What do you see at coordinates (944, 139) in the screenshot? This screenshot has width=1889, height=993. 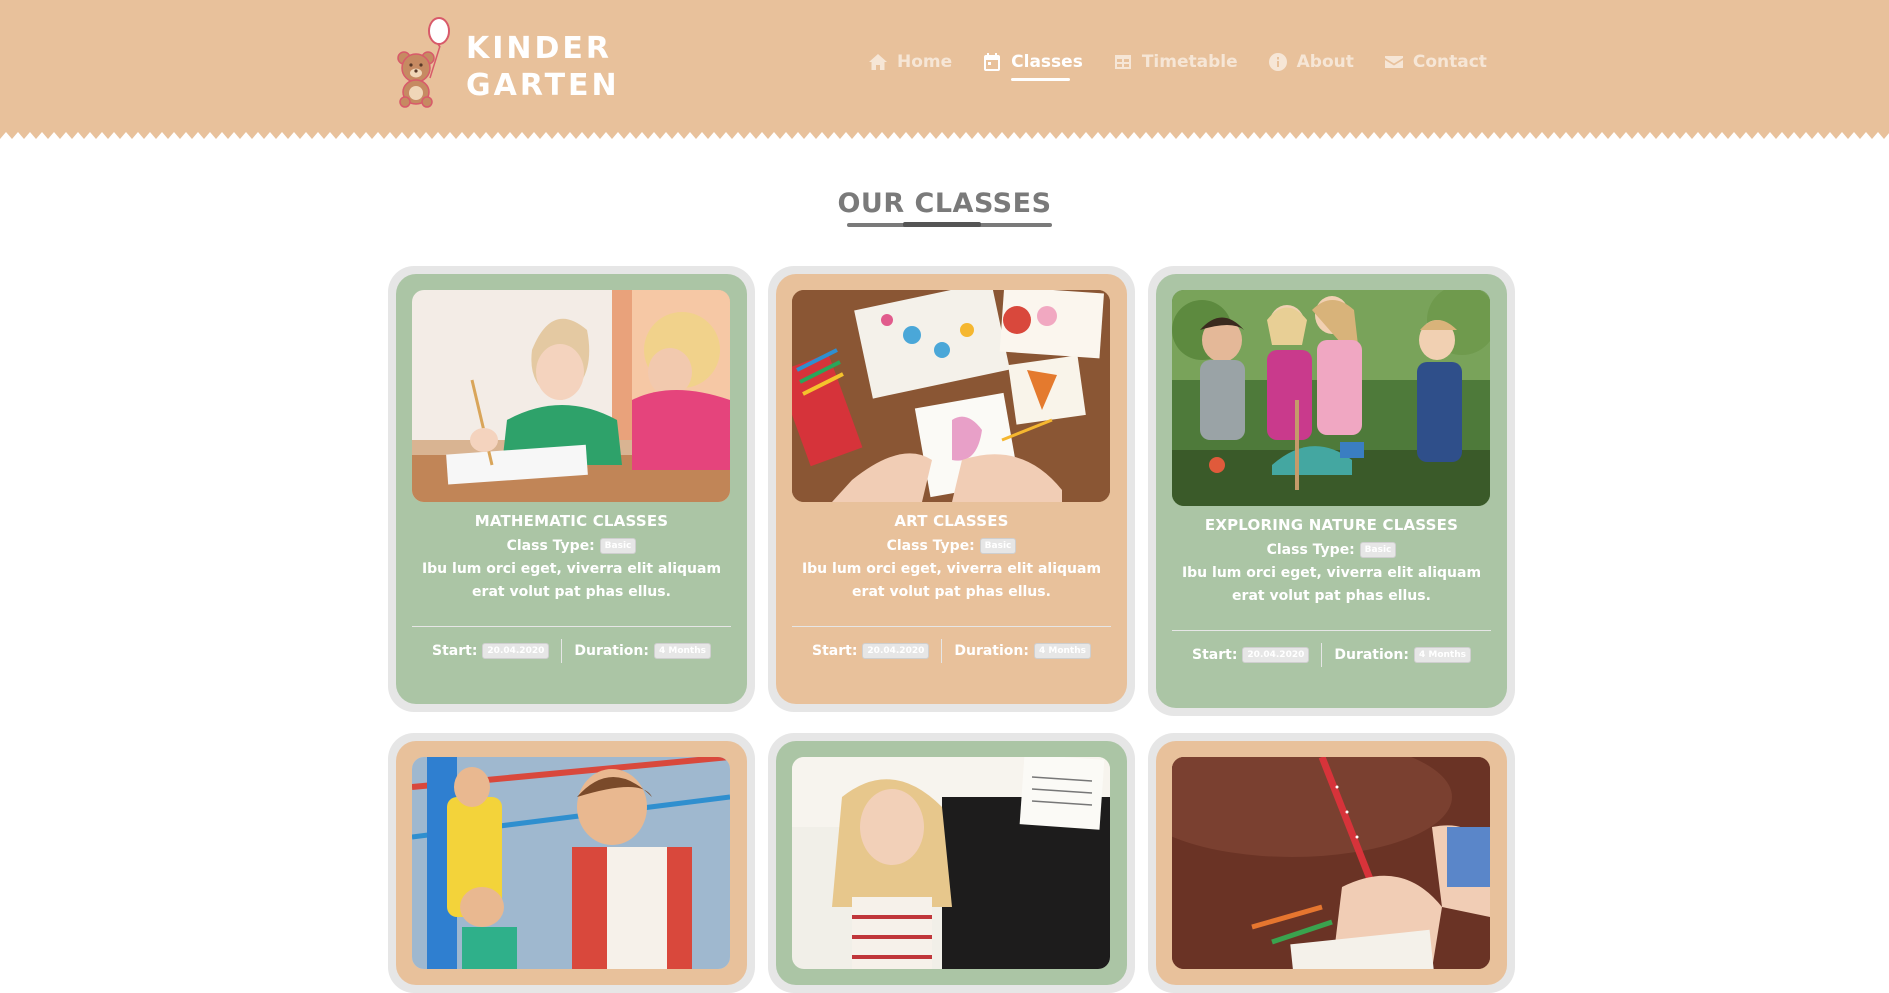 I see `header-zigzag-edge` at bounding box center [944, 139].